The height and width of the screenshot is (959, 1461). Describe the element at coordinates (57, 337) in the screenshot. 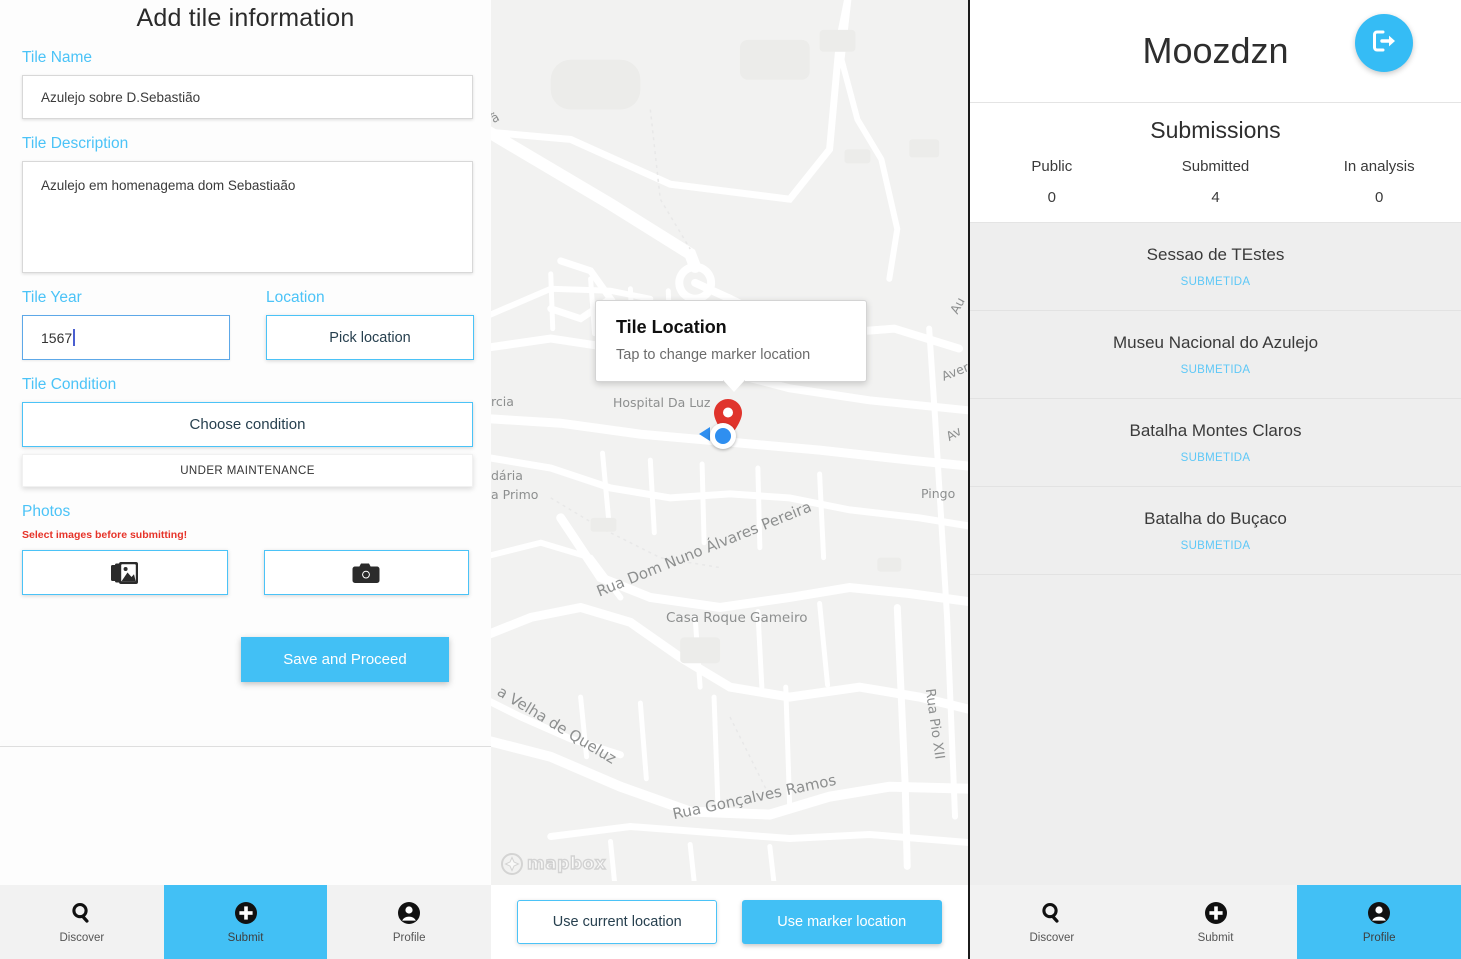

I see `tile-year-value: 1567` at that location.